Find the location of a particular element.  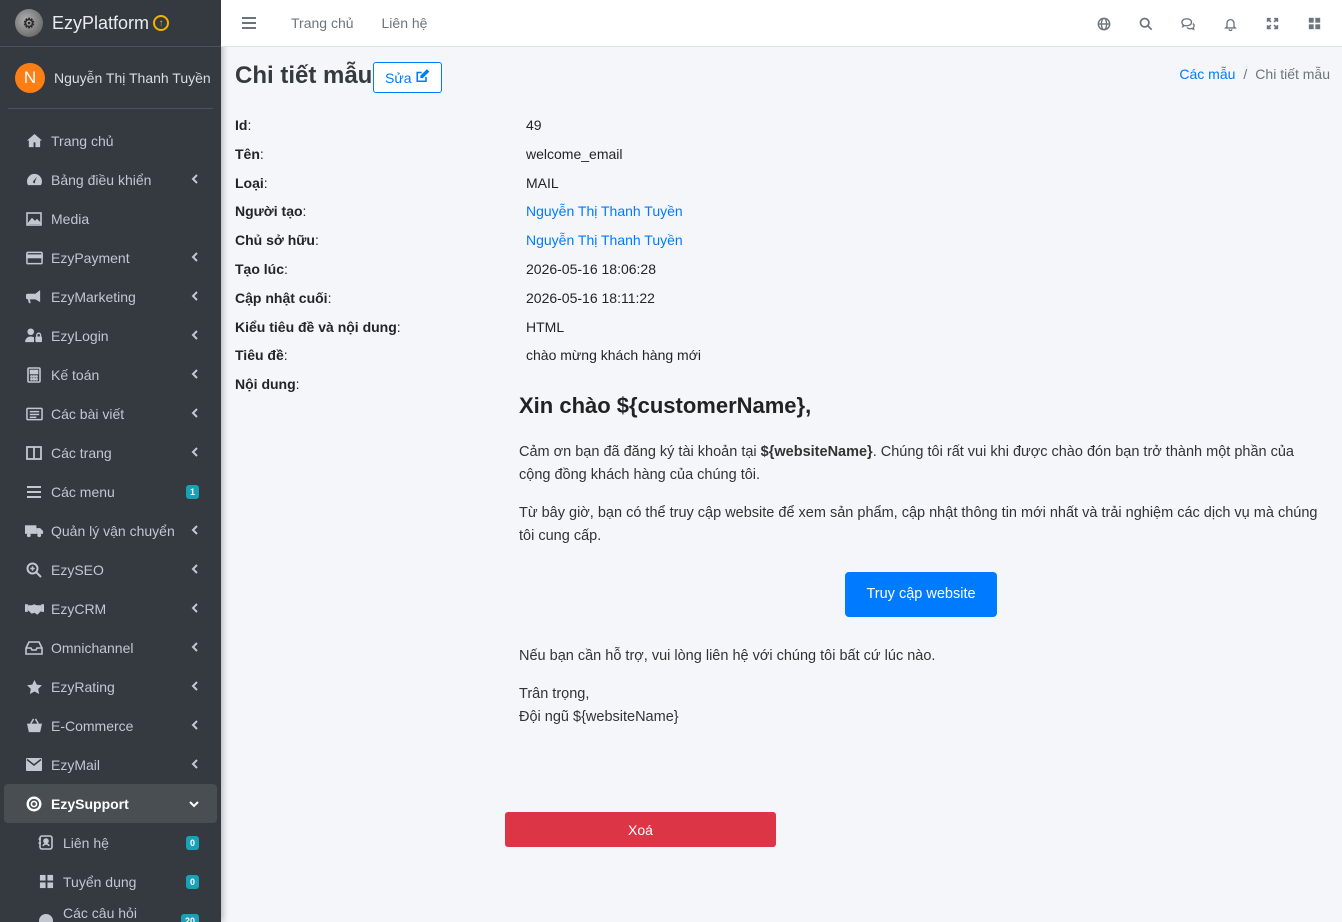

email-signature: Trân trọng, Đội ngũ ${websiteName} is located at coordinates (919, 706).